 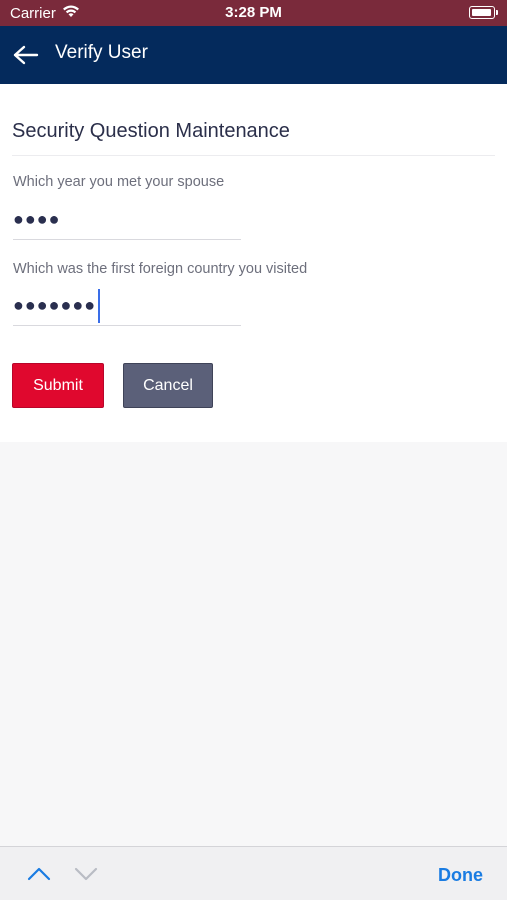 I want to click on back-button, so click(x=26, y=55).